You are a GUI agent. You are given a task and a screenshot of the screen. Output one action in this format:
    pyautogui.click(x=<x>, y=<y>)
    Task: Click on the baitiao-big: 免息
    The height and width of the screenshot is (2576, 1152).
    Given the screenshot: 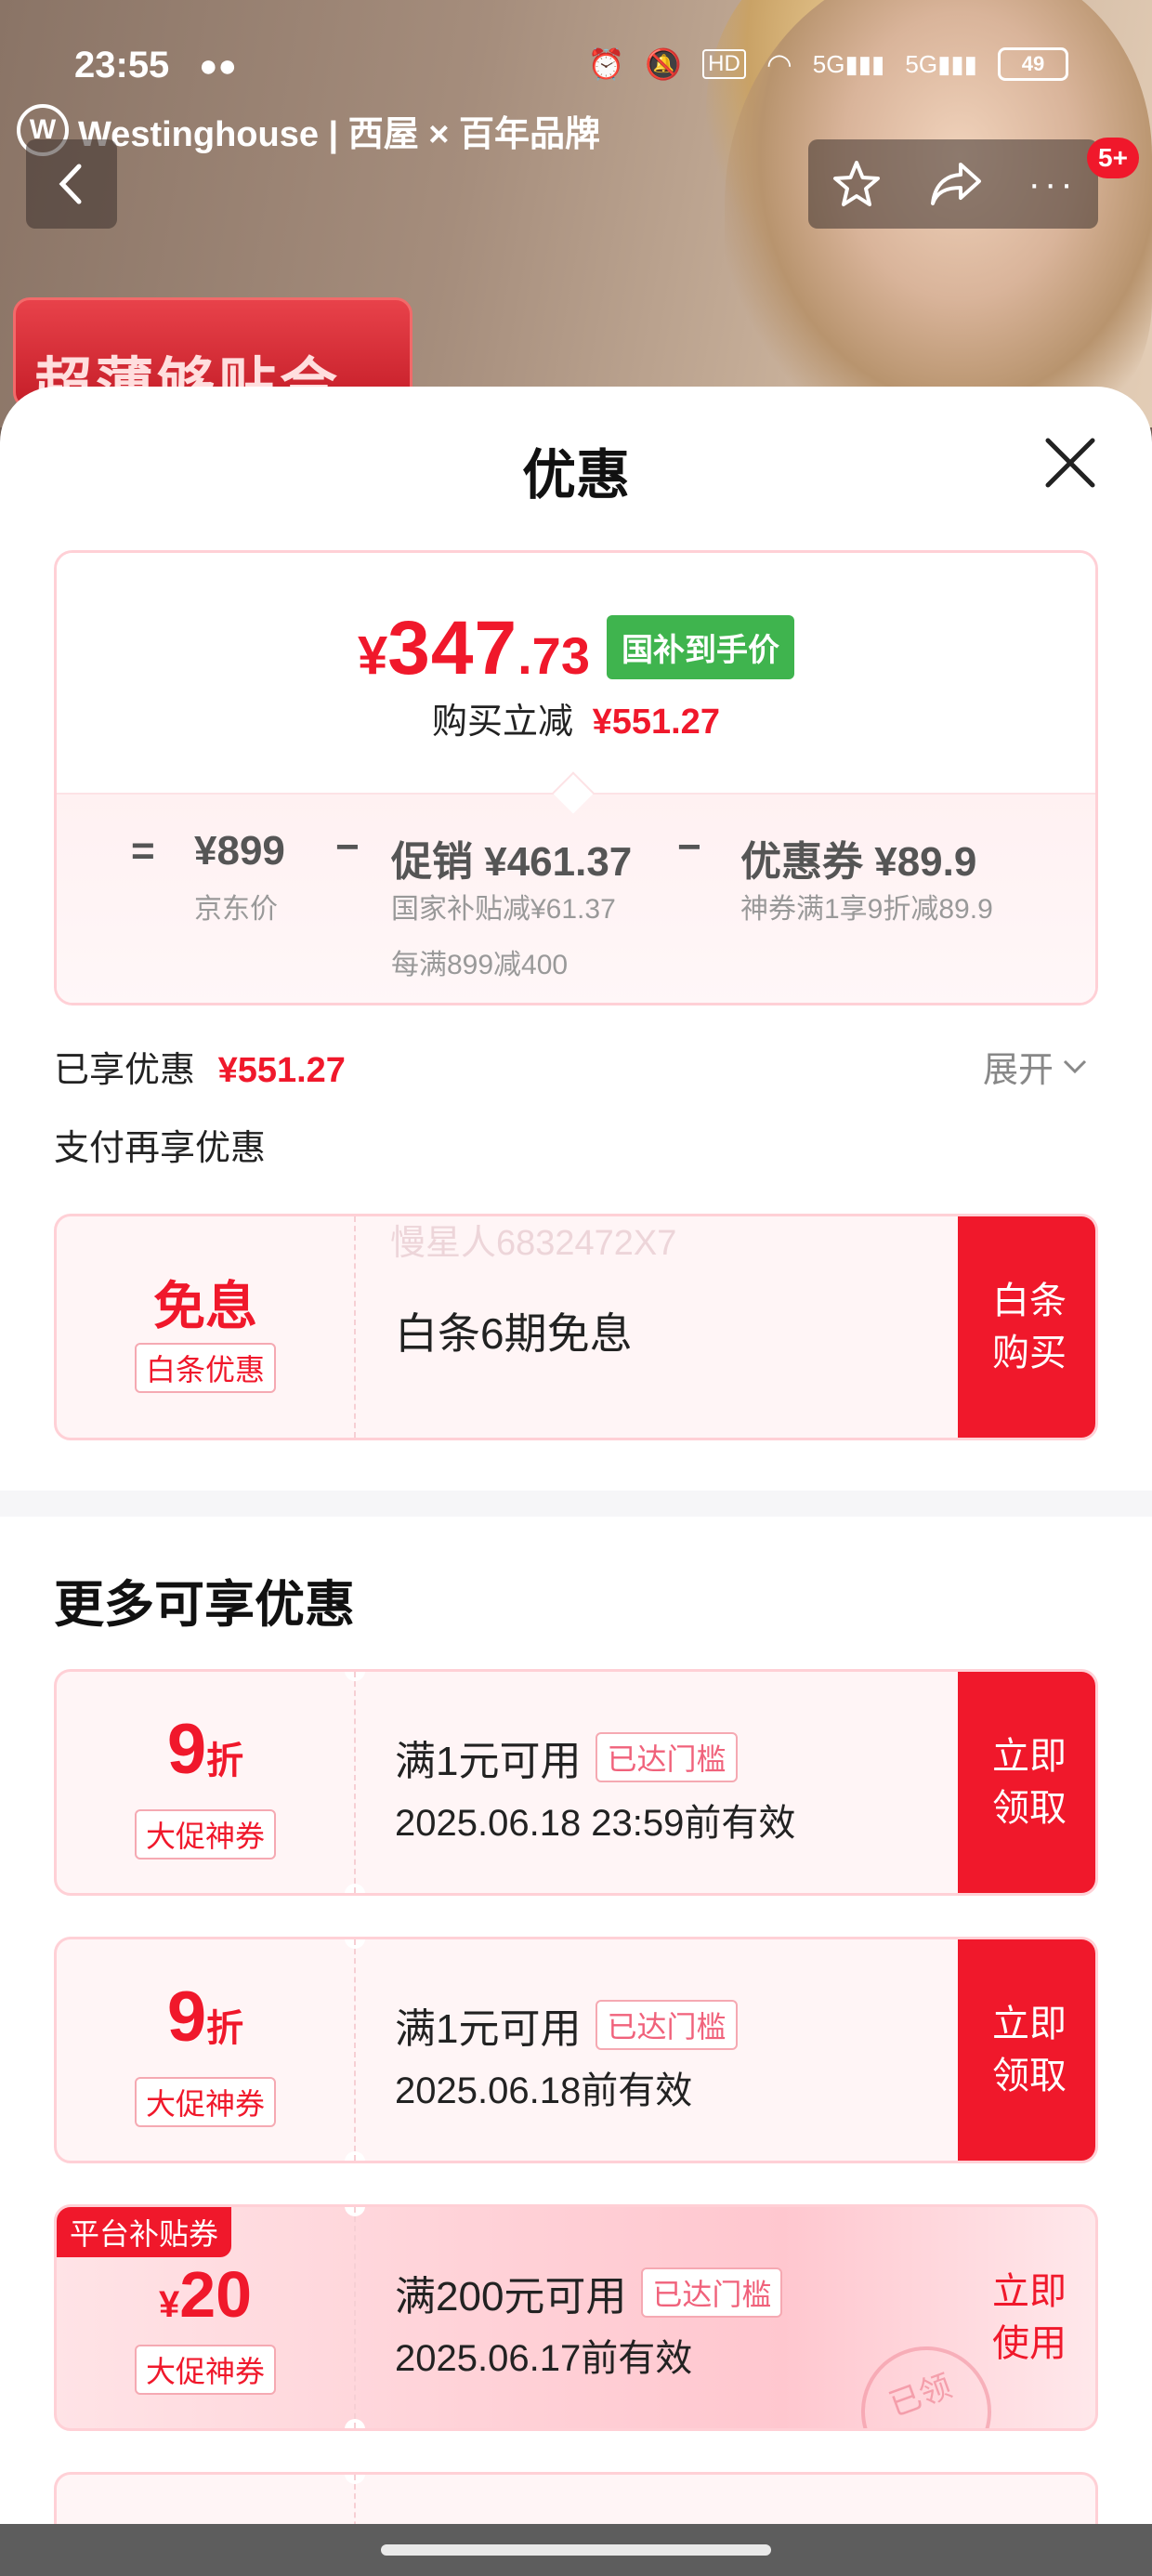 What is the action you would take?
    pyautogui.click(x=205, y=1306)
    